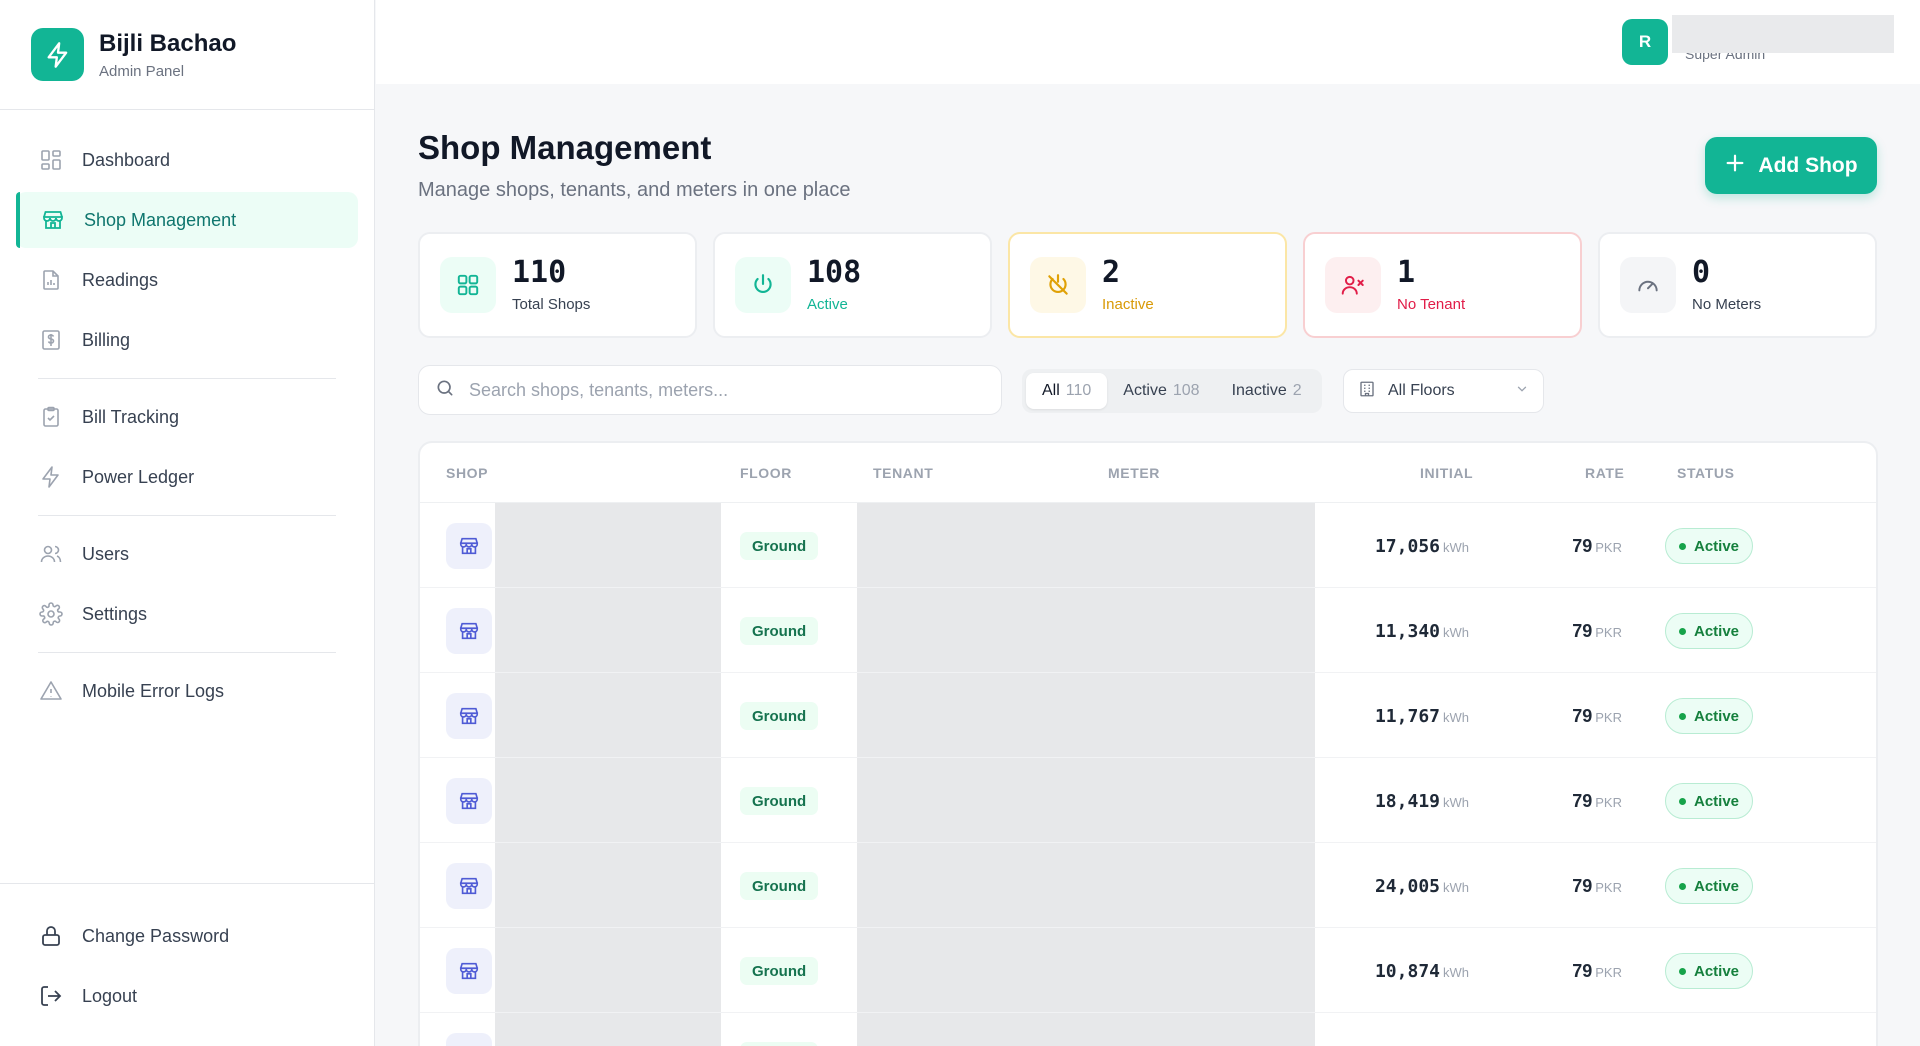  I want to click on table-row: Ground, so click(1148, 1029).